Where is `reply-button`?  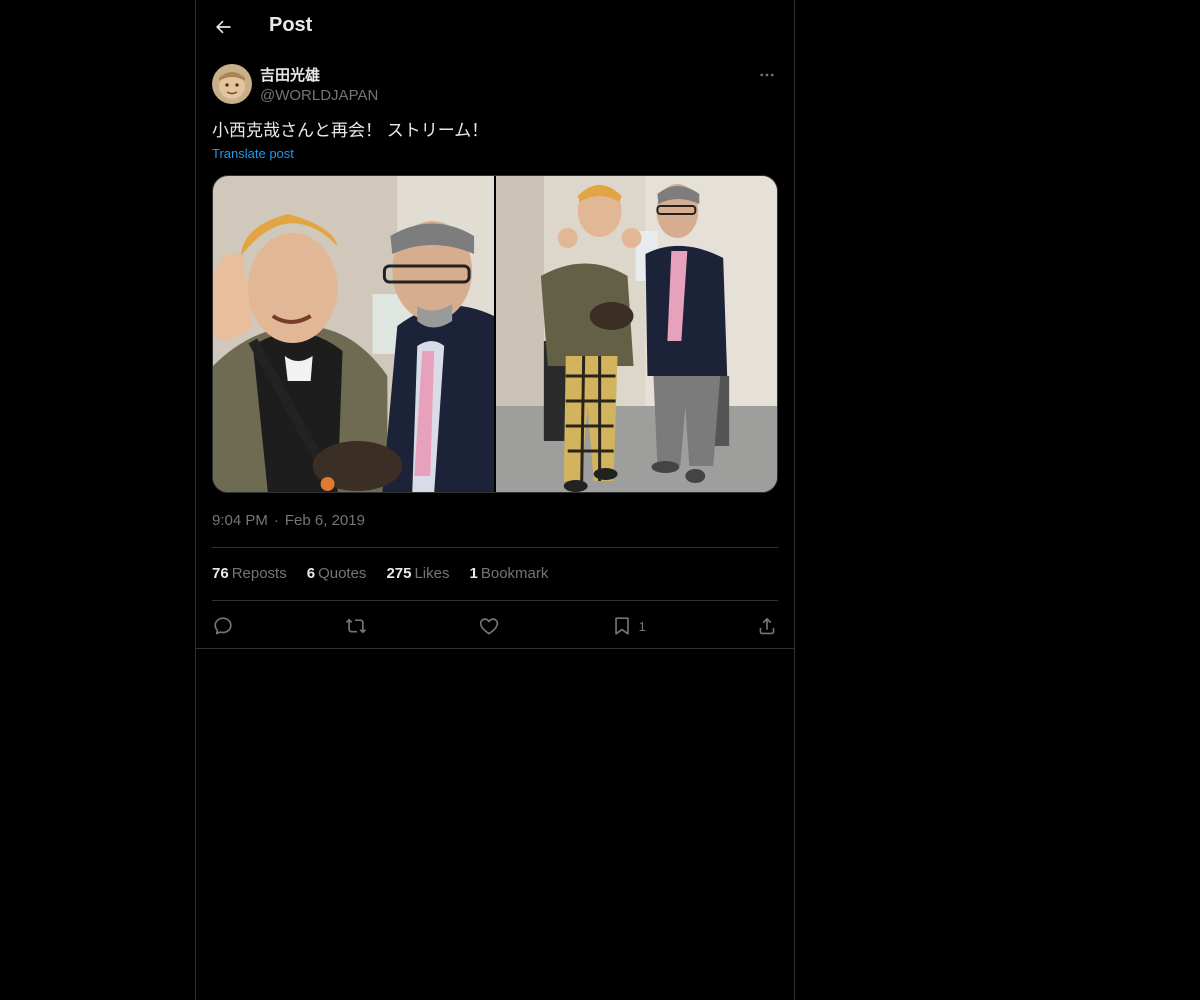 reply-button is located at coordinates (223, 626).